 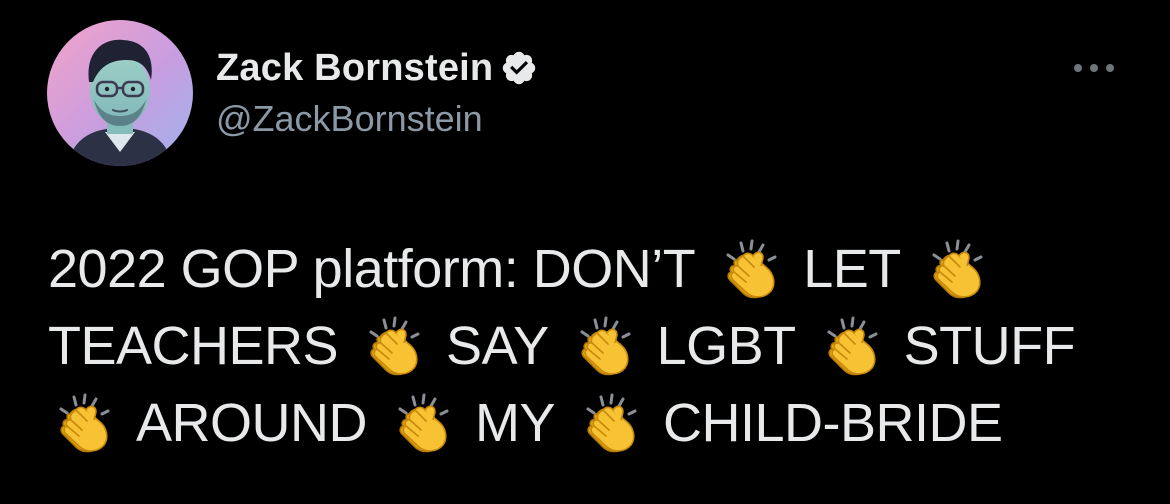 I want to click on tweet-word: STUFF, so click(x=989, y=346).